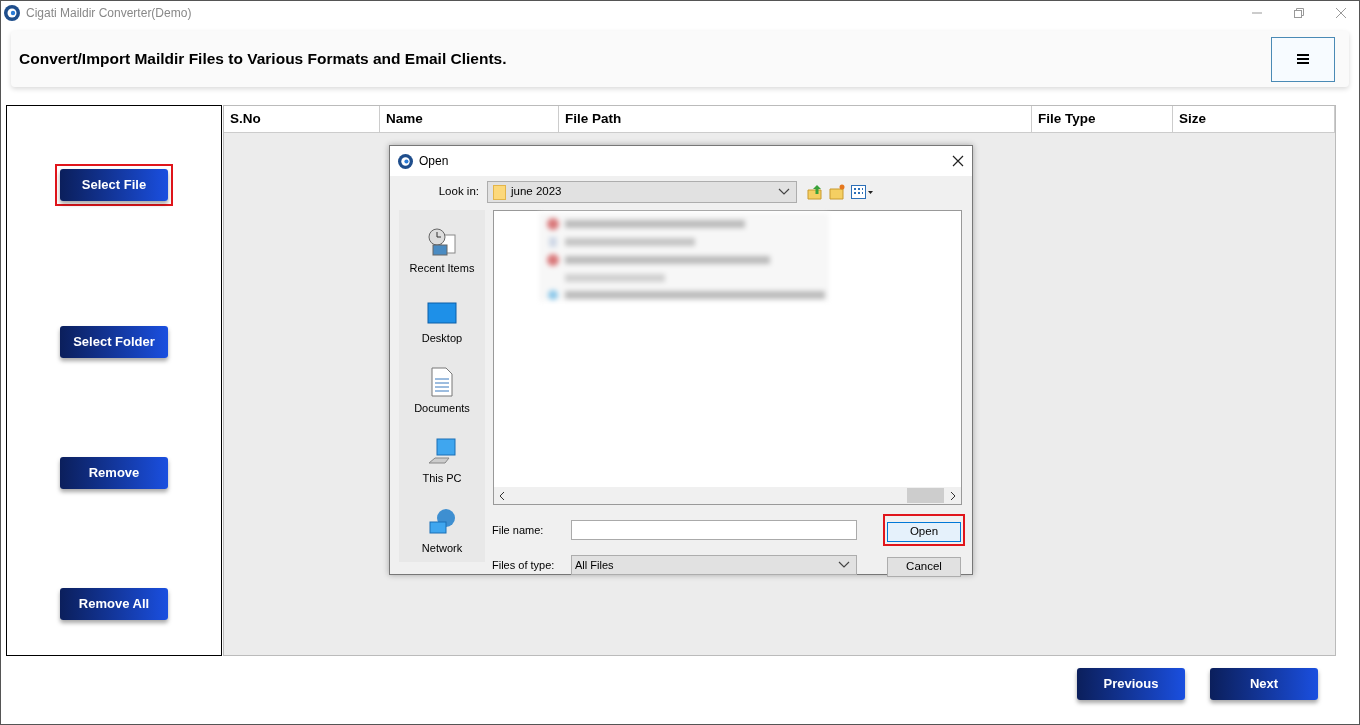  I want to click on look-in-label: Look in:, so click(458, 192).